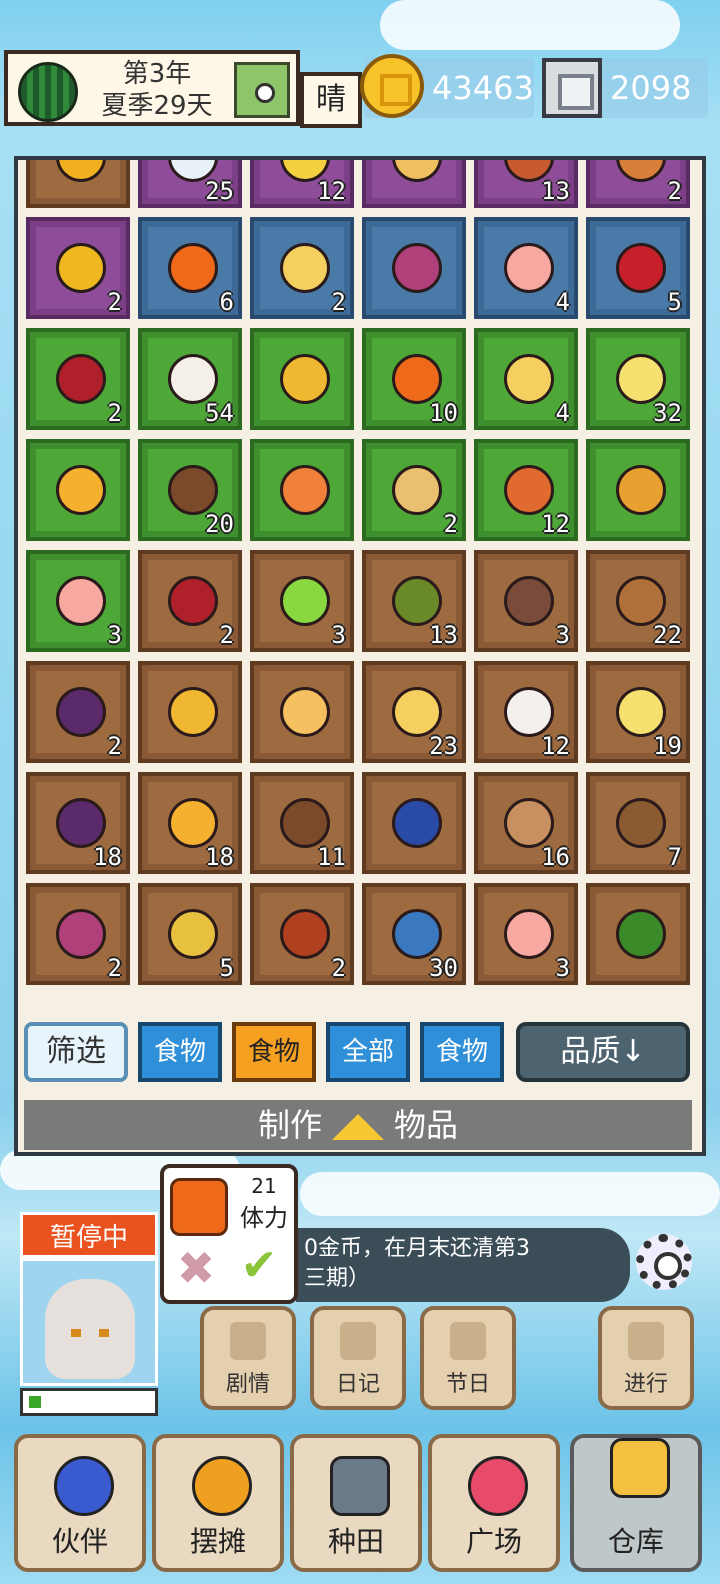 The height and width of the screenshot is (1584, 720). I want to click on paused-badge: 暂停中, so click(89, 1235).